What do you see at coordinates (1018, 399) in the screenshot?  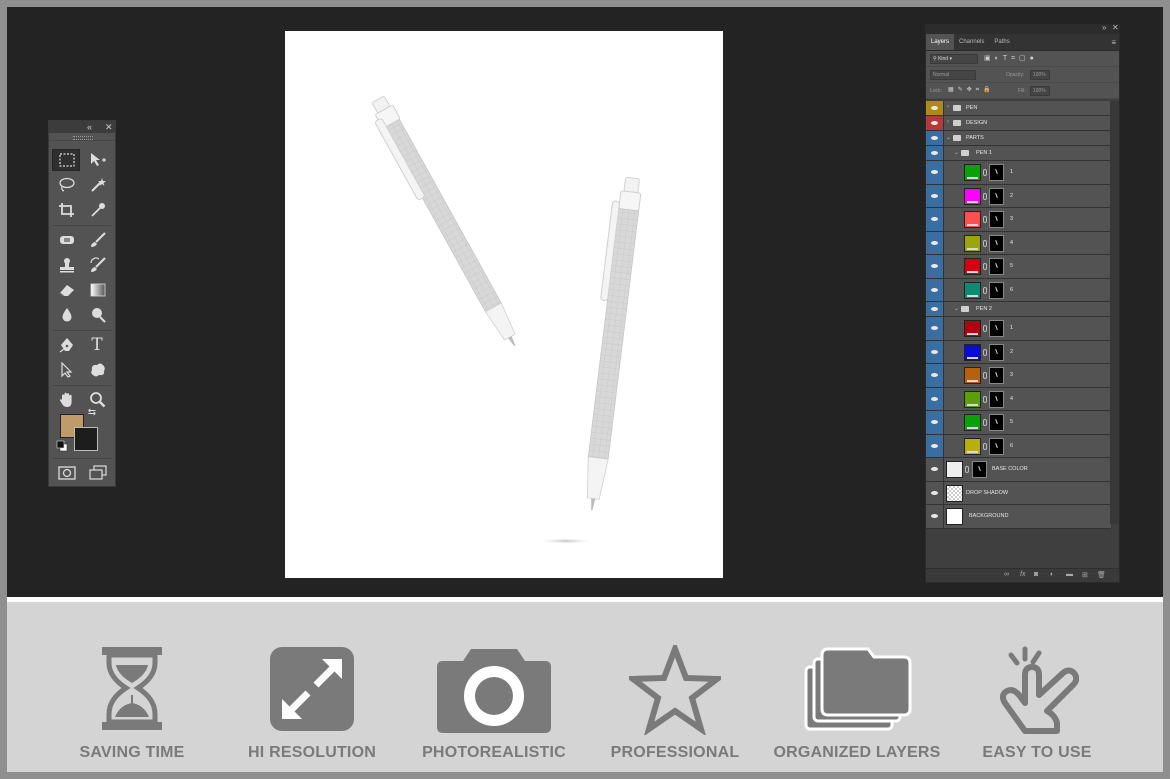 I see `layer-pen2-4: 4` at bounding box center [1018, 399].